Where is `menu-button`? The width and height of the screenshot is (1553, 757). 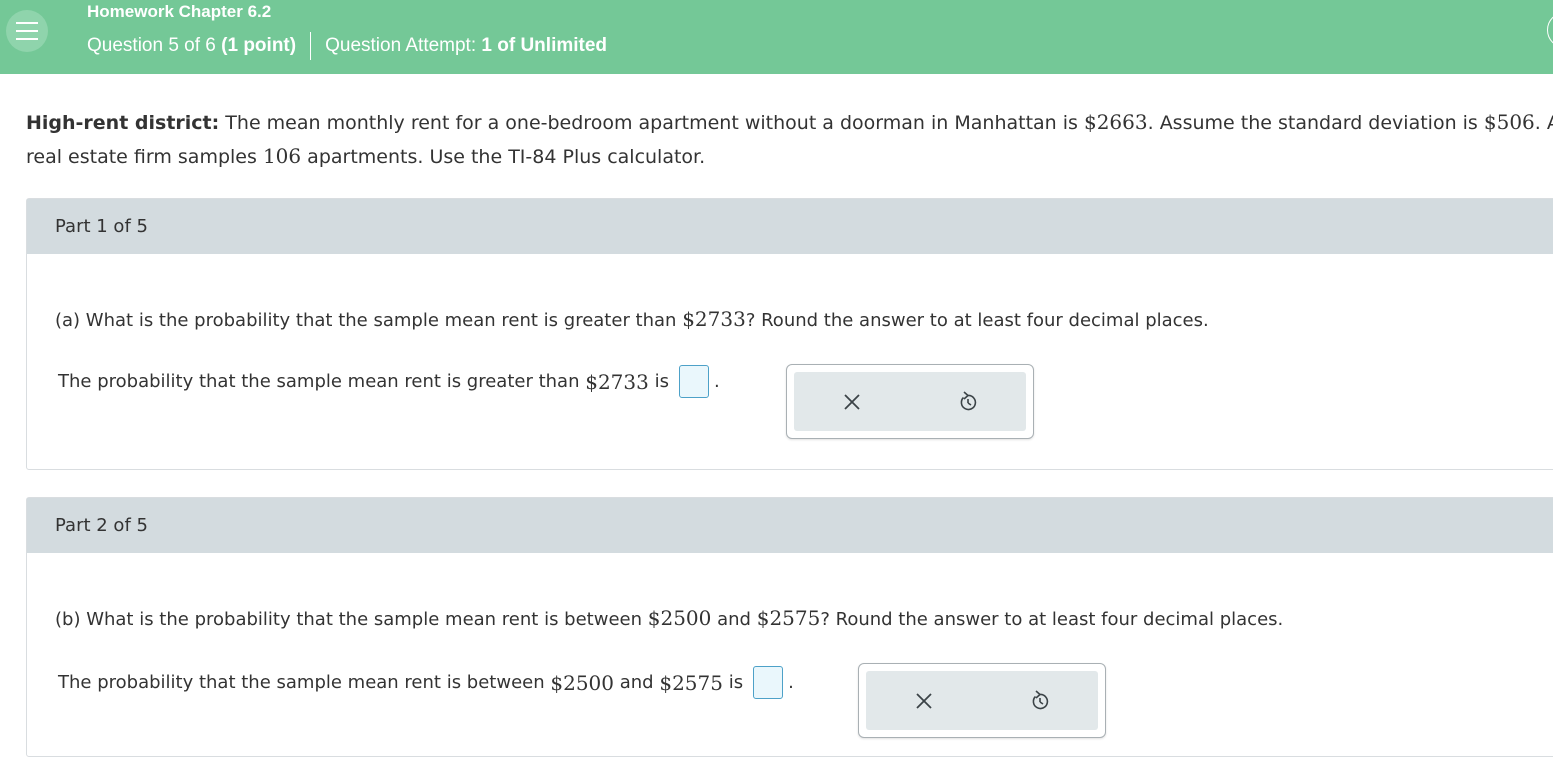
menu-button is located at coordinates (27, 31).